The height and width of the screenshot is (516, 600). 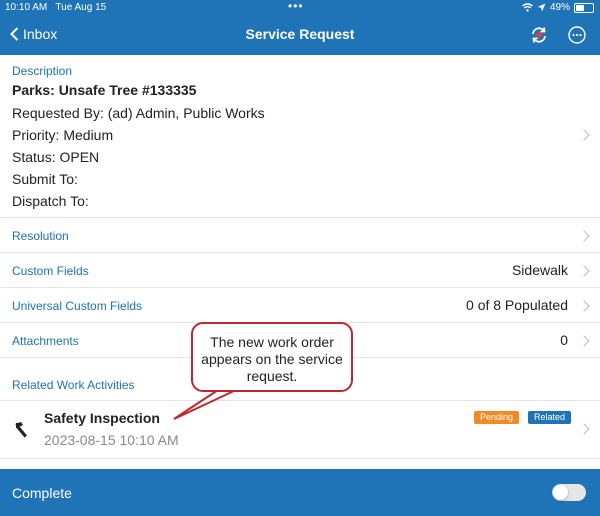 I want to click on wifi-icon, so click(x=527, y=7).